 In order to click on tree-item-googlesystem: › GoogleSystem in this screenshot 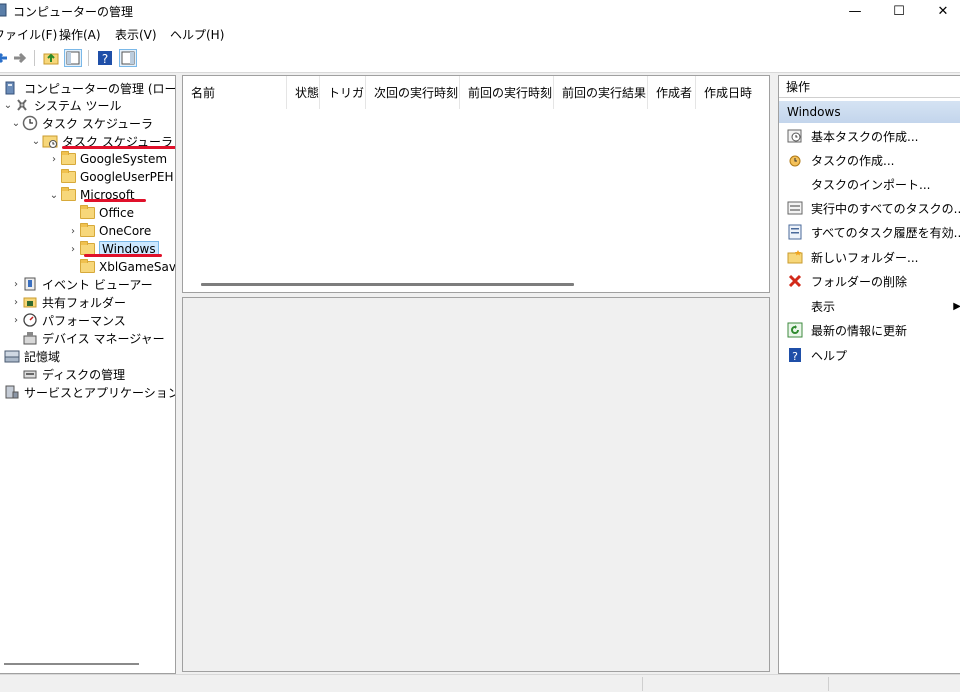, I will do `click(107, 159)`.